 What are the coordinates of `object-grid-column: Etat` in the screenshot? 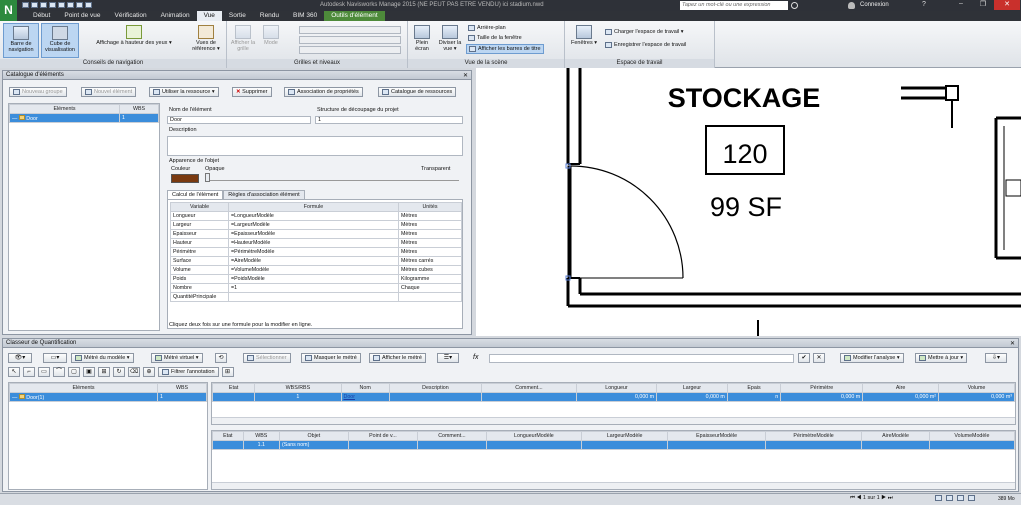 It's located at (228, 436).